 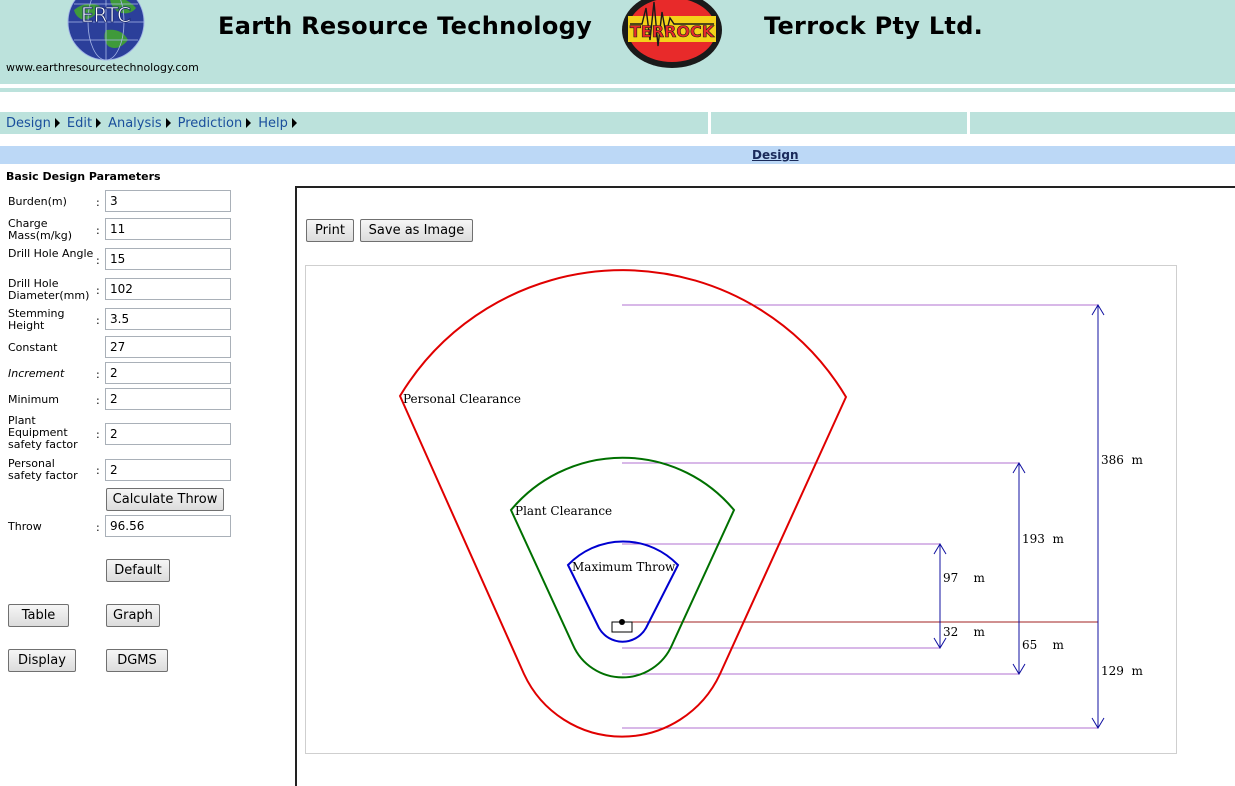 What do you see at coordinates (624, 567) in the screenshot?
I see `maximum-throw-label: Maximum Throw` at bounding box center [624, 567].